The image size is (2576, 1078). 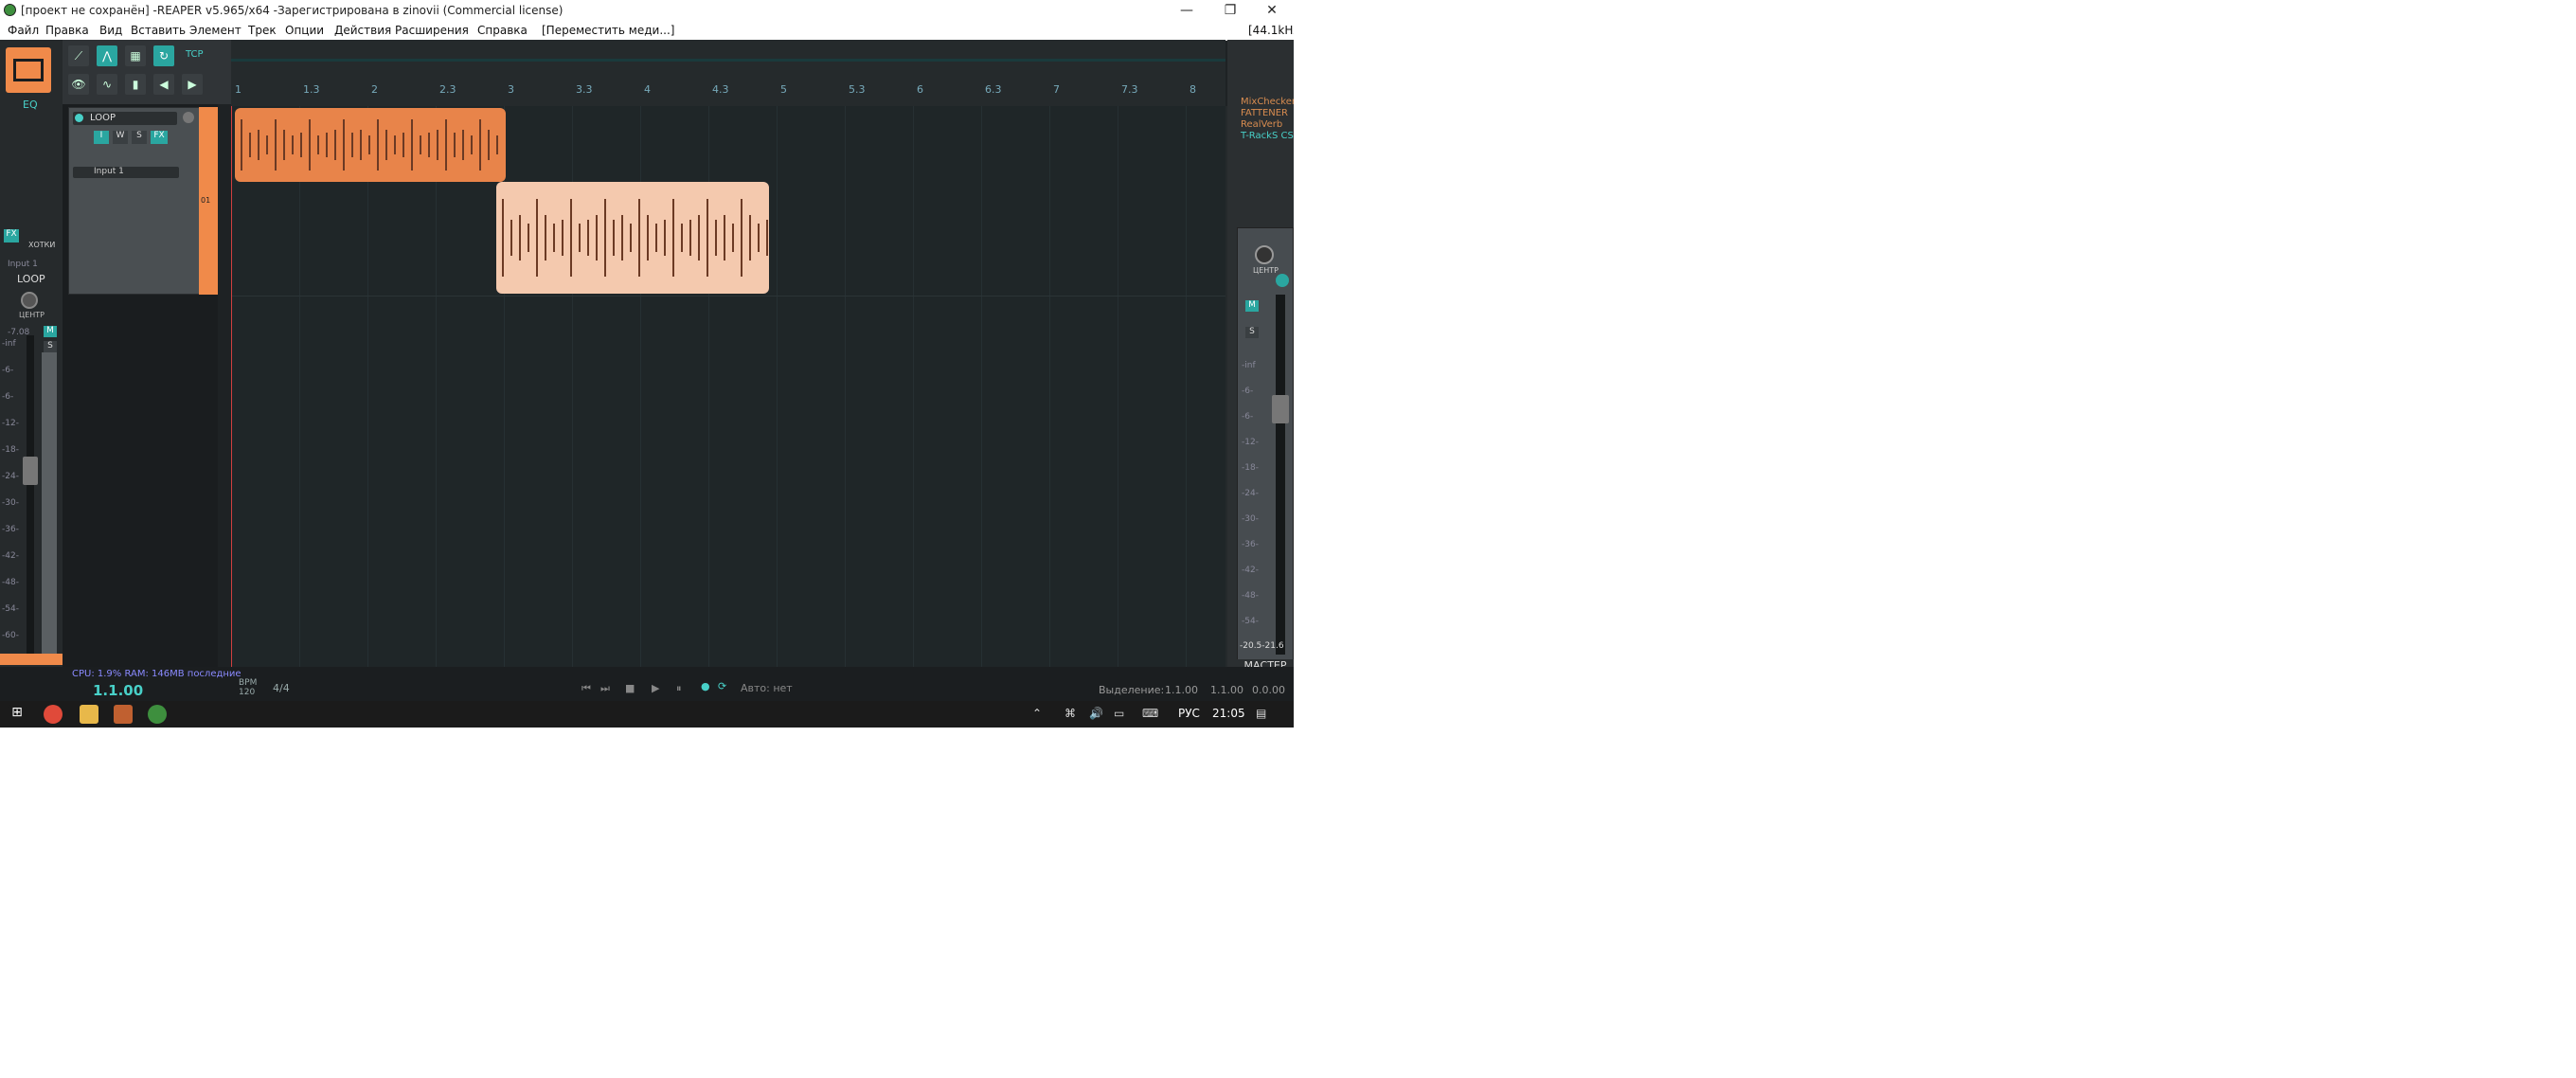 I want to click on menu-help: Справка, so click(x=502, y=31).